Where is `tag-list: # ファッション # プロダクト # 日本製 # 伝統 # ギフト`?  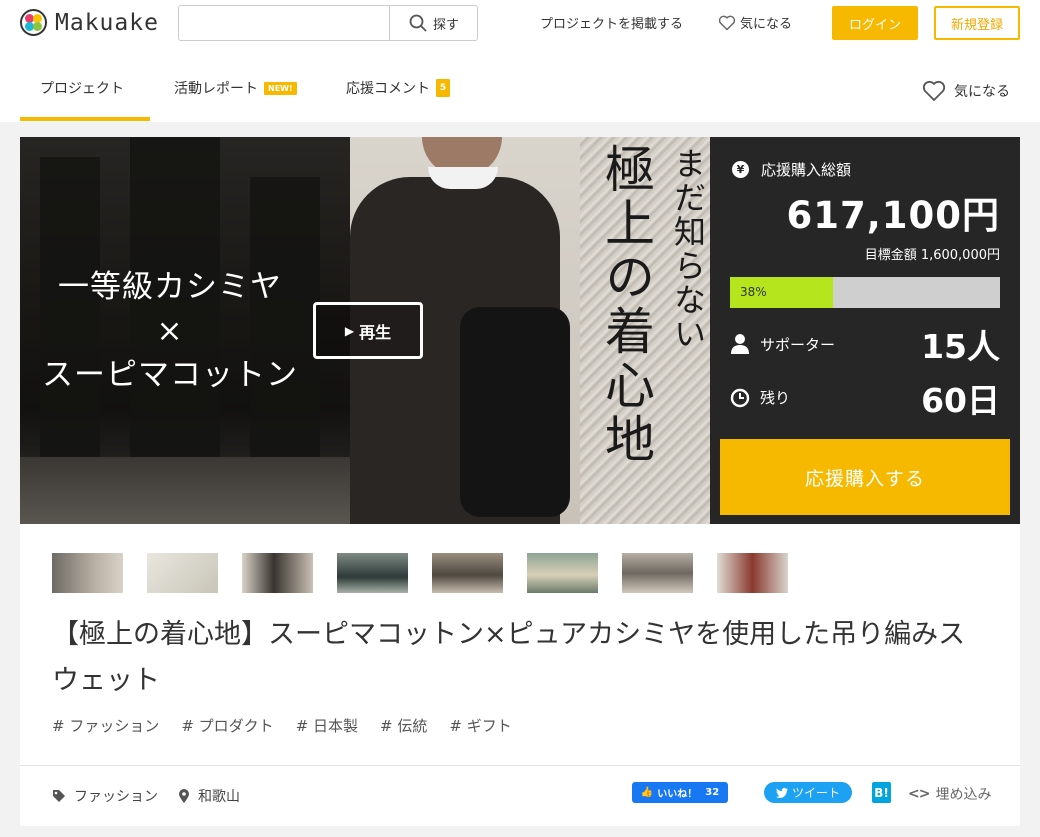 tag-list: # ファッション # プロダクト # 日本製 # 伝統 # ギフト is located at coordinates (293, 725).